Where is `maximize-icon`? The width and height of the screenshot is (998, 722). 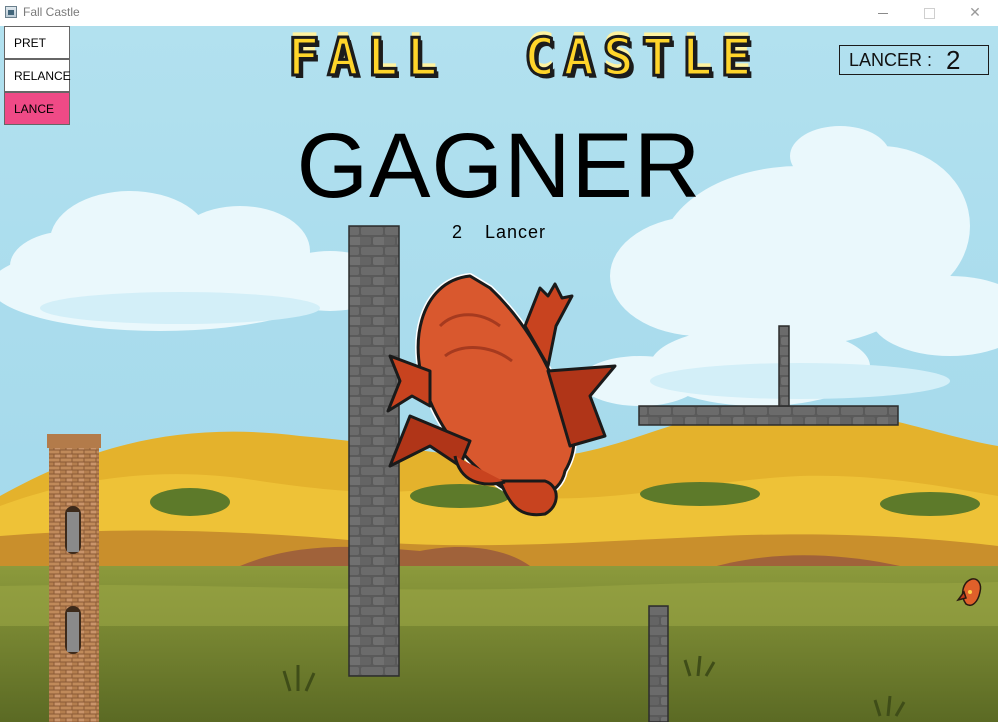
maximize-icon is located at coordinates (929, 13).